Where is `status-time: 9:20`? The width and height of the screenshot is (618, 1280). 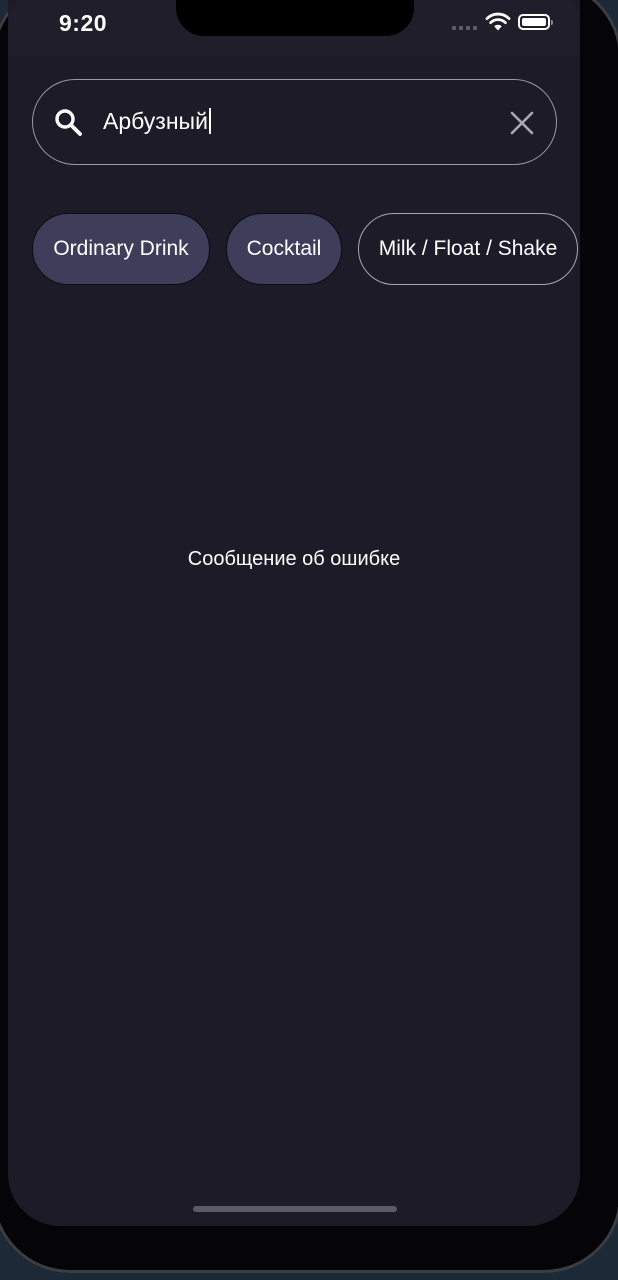 status-time: 9:20 is located at coordinates (83, 23).